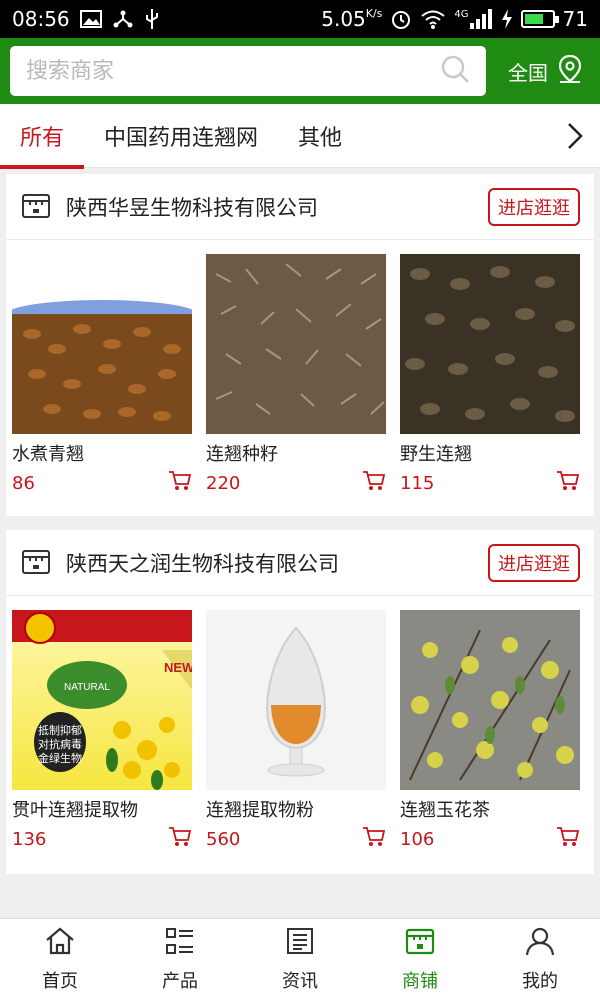 The image size is (600, 1000). Describe the element at coordinates (540, 943) in the screenshot. I see `user-icon` at that location.